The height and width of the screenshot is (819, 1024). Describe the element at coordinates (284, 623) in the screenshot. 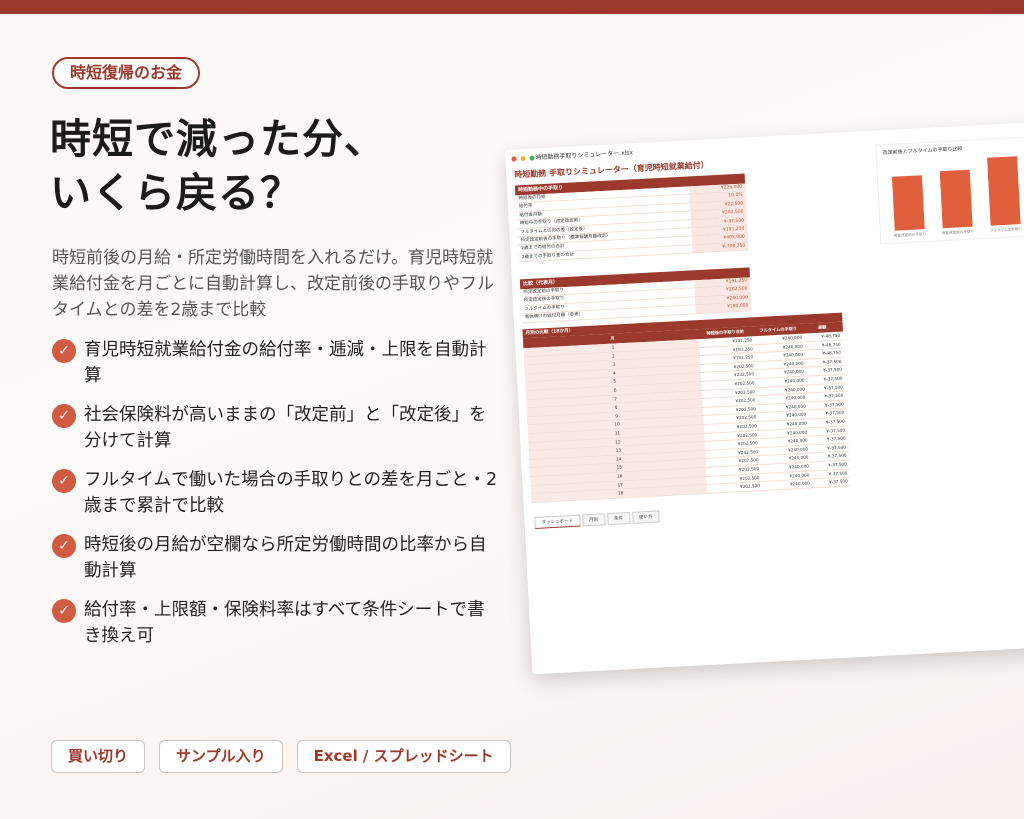

I see `feature-text: 給付率・上限額・保険料率はすべて条件シートで書き換え可` at that location.